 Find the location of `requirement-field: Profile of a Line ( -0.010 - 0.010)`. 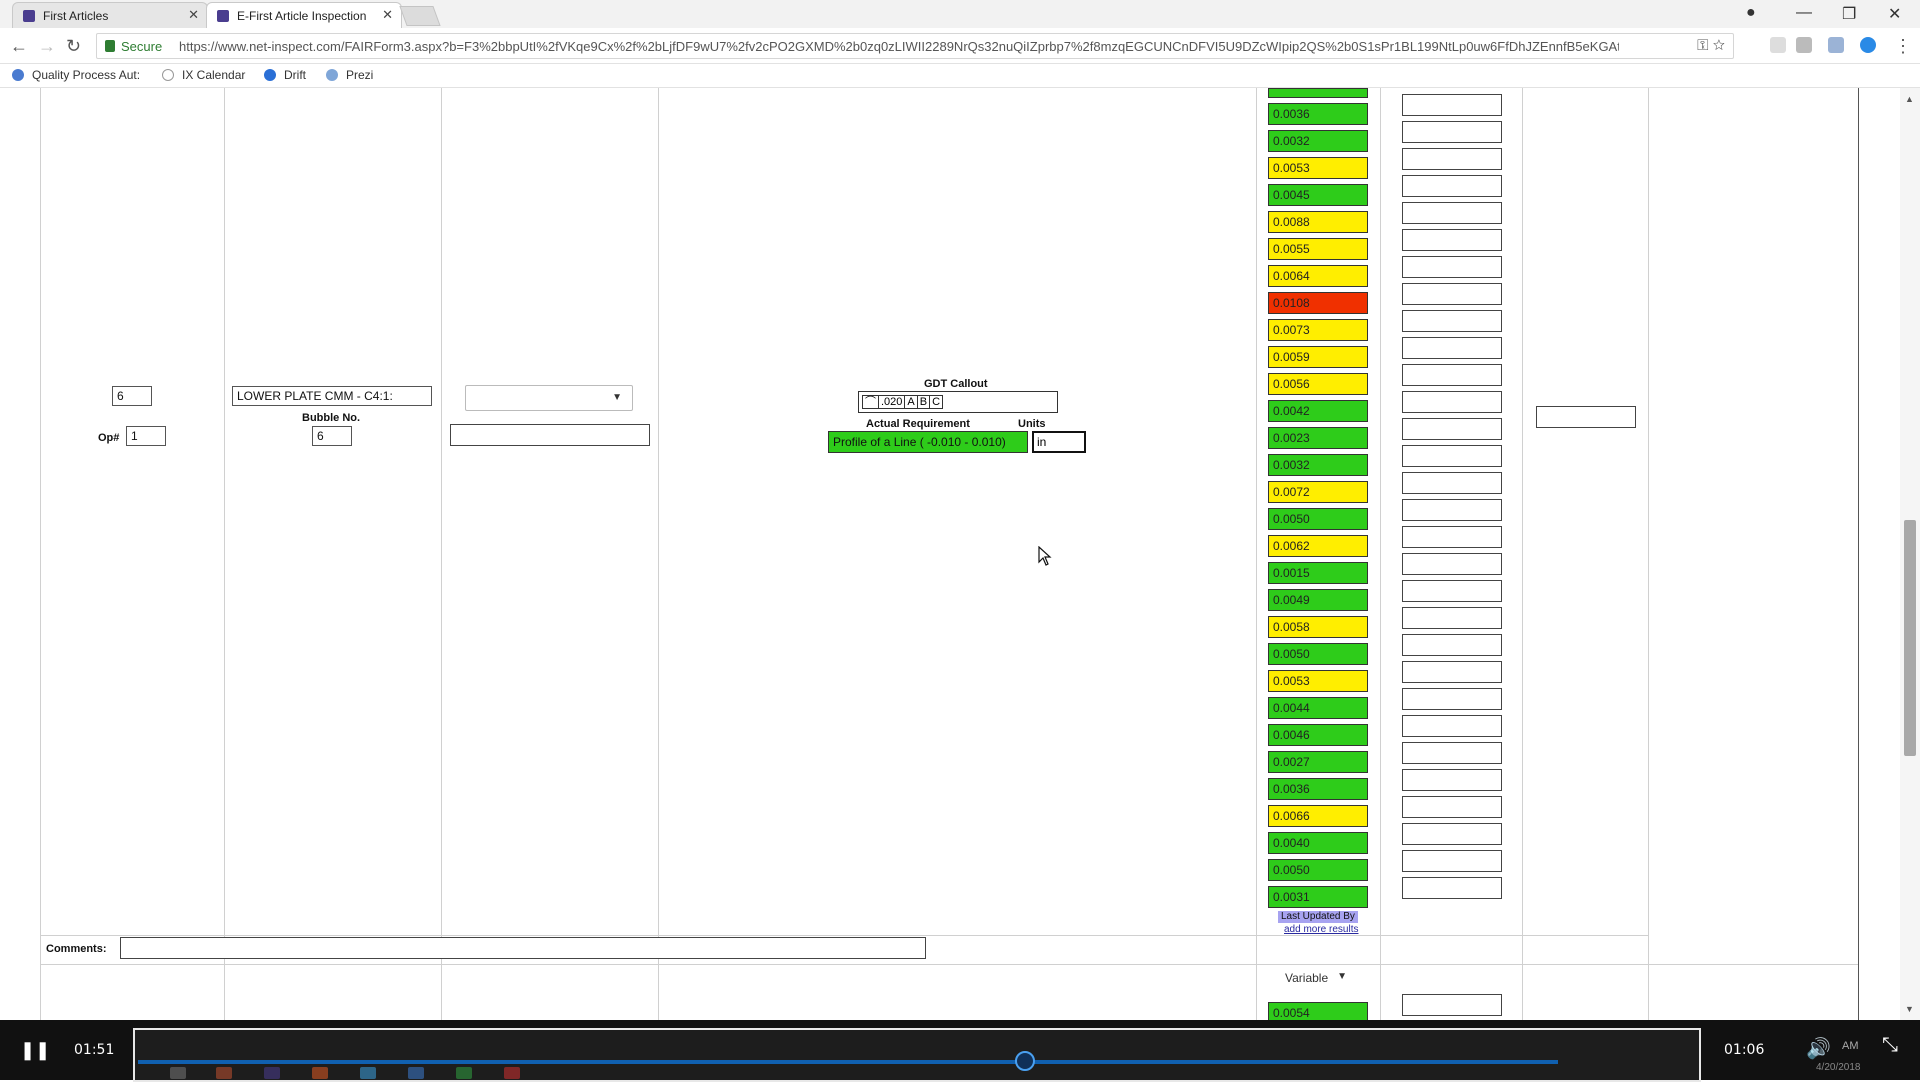

requirement-field: Profile of a Line ( -0.010 - 0.010) is located at coordinates (928, 442).